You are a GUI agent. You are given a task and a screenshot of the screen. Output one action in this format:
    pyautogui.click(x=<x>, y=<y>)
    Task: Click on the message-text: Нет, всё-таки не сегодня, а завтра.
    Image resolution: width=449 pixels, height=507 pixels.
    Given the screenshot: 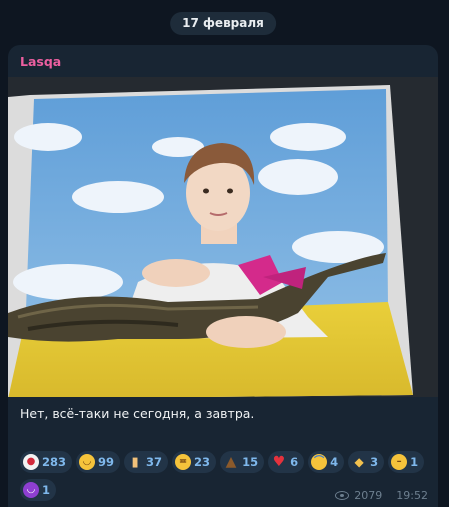 What is the action you would take?
    pyautogui.click(x=137, y=413)
    